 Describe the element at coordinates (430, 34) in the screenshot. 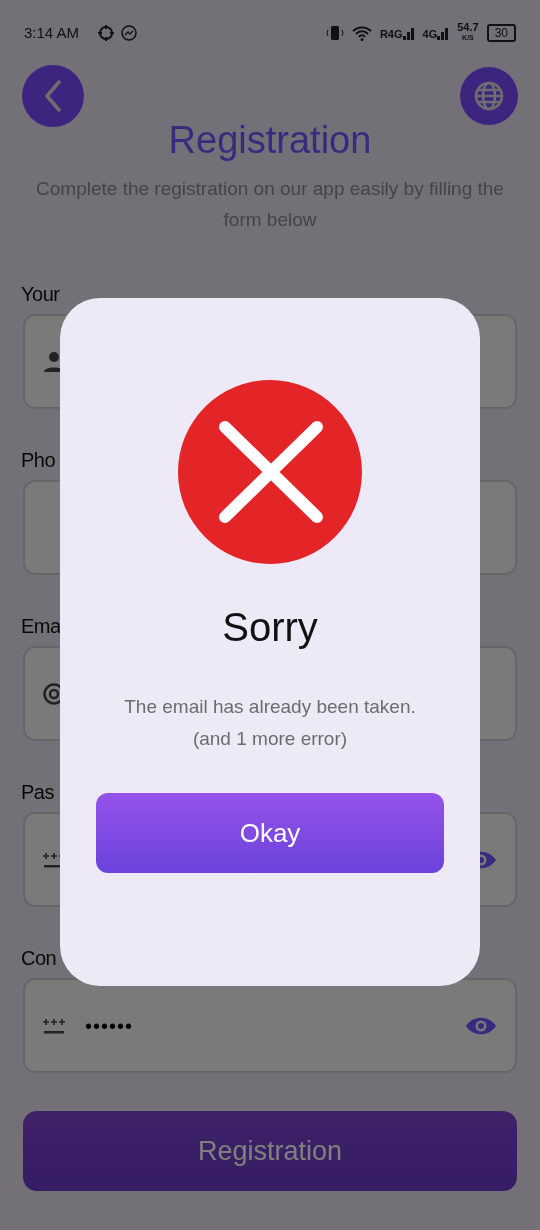

I see `network-label: 4G` at that location.